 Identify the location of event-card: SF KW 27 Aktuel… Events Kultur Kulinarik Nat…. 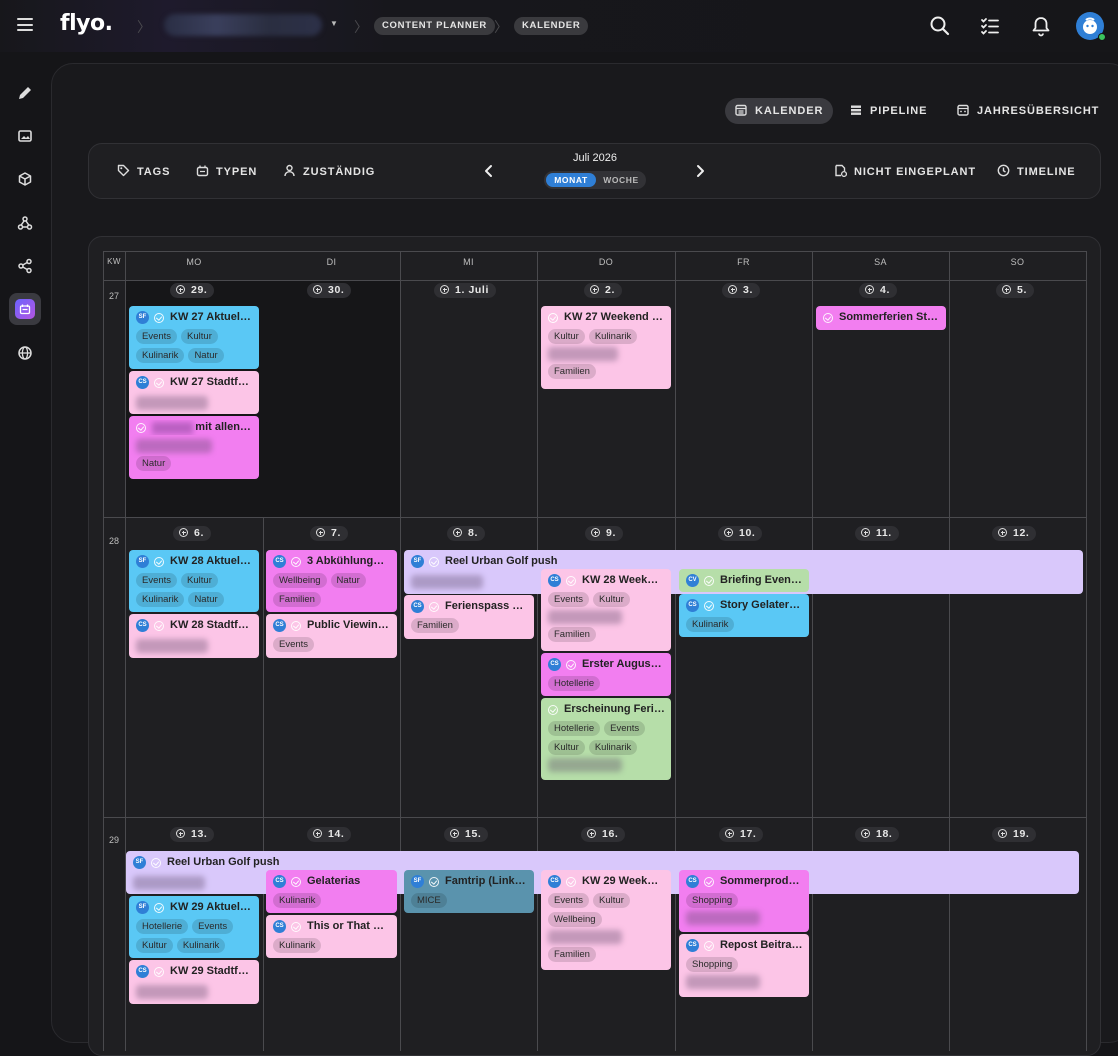
(194, 337).